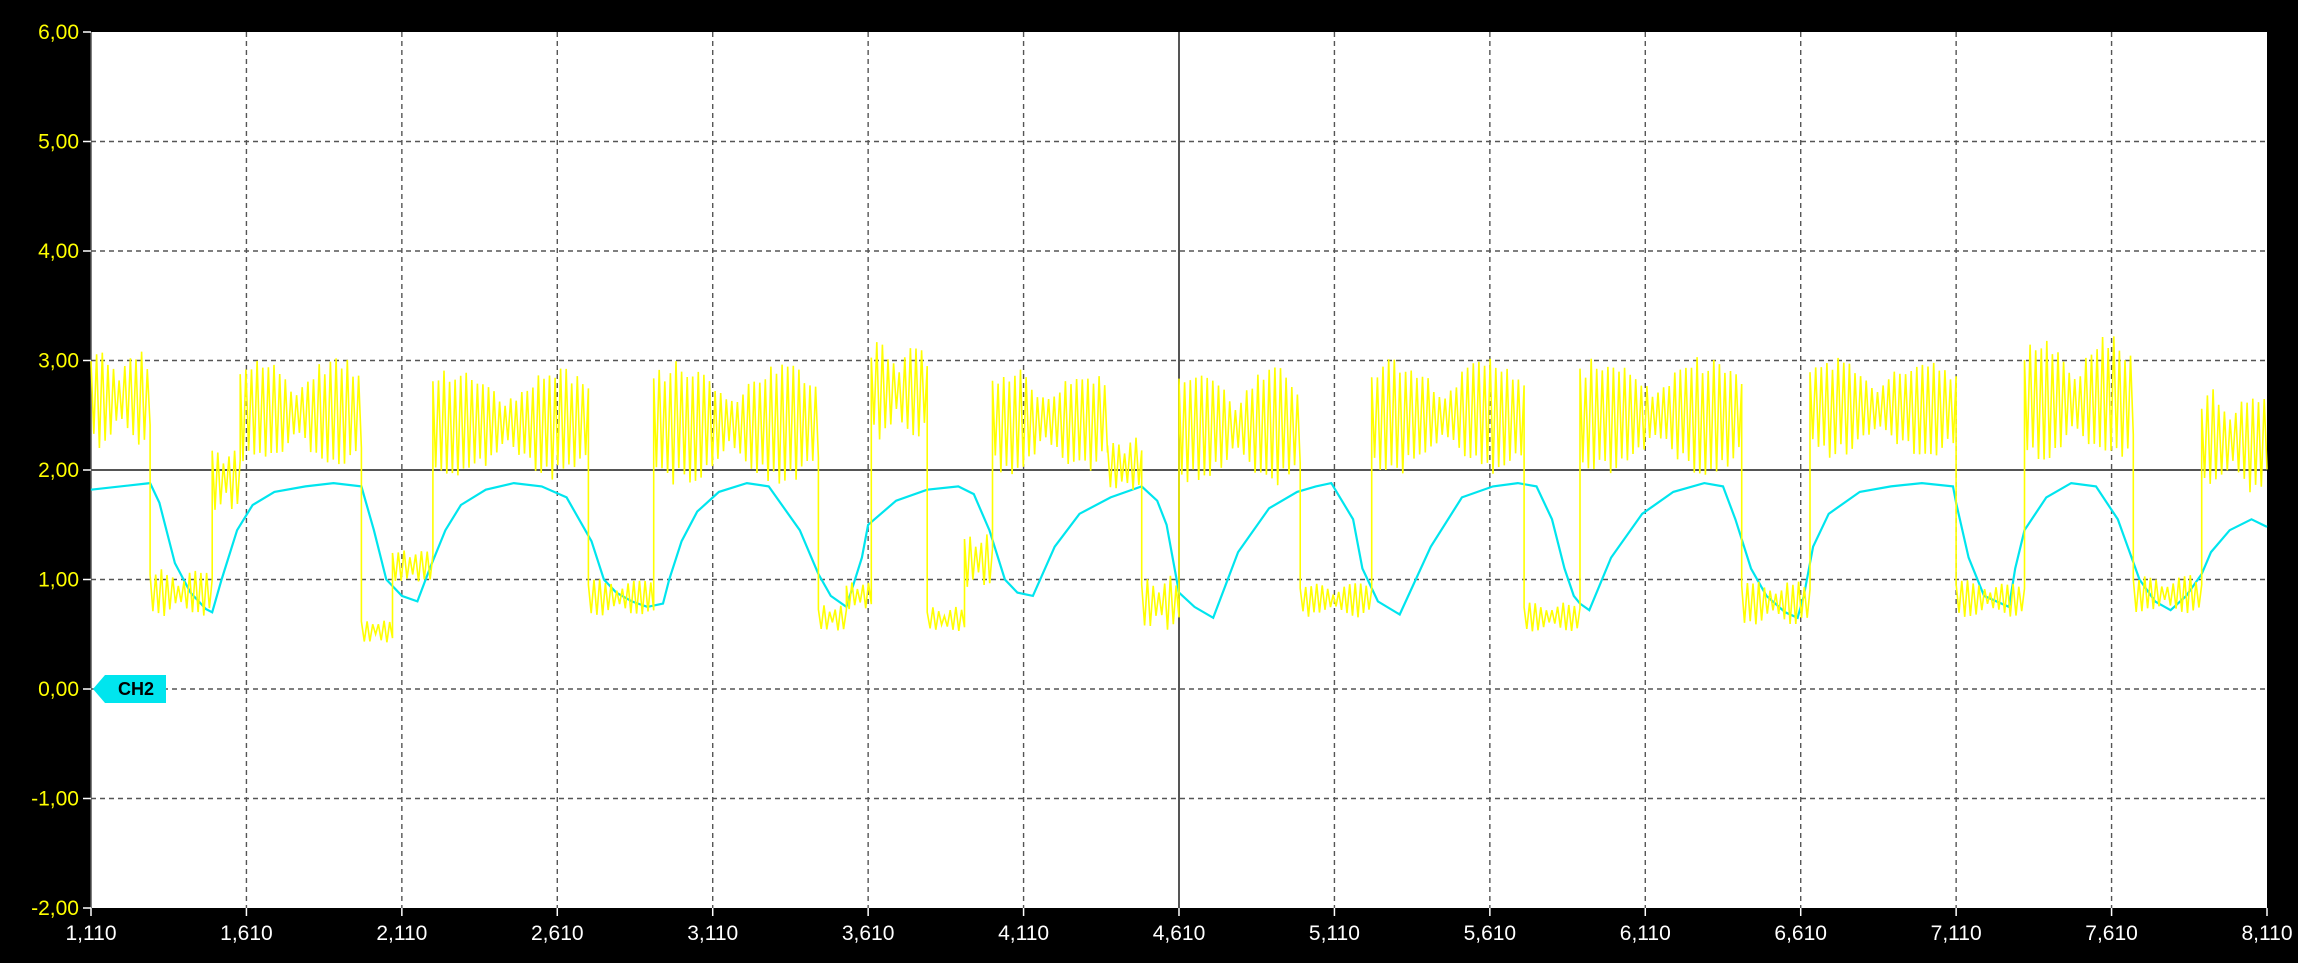 The width and height of the screenshot is (2298, 963). Describe the element at coordinates (58, 251) in the screenshot. I see `y-tick-label: 4,00` at that location.